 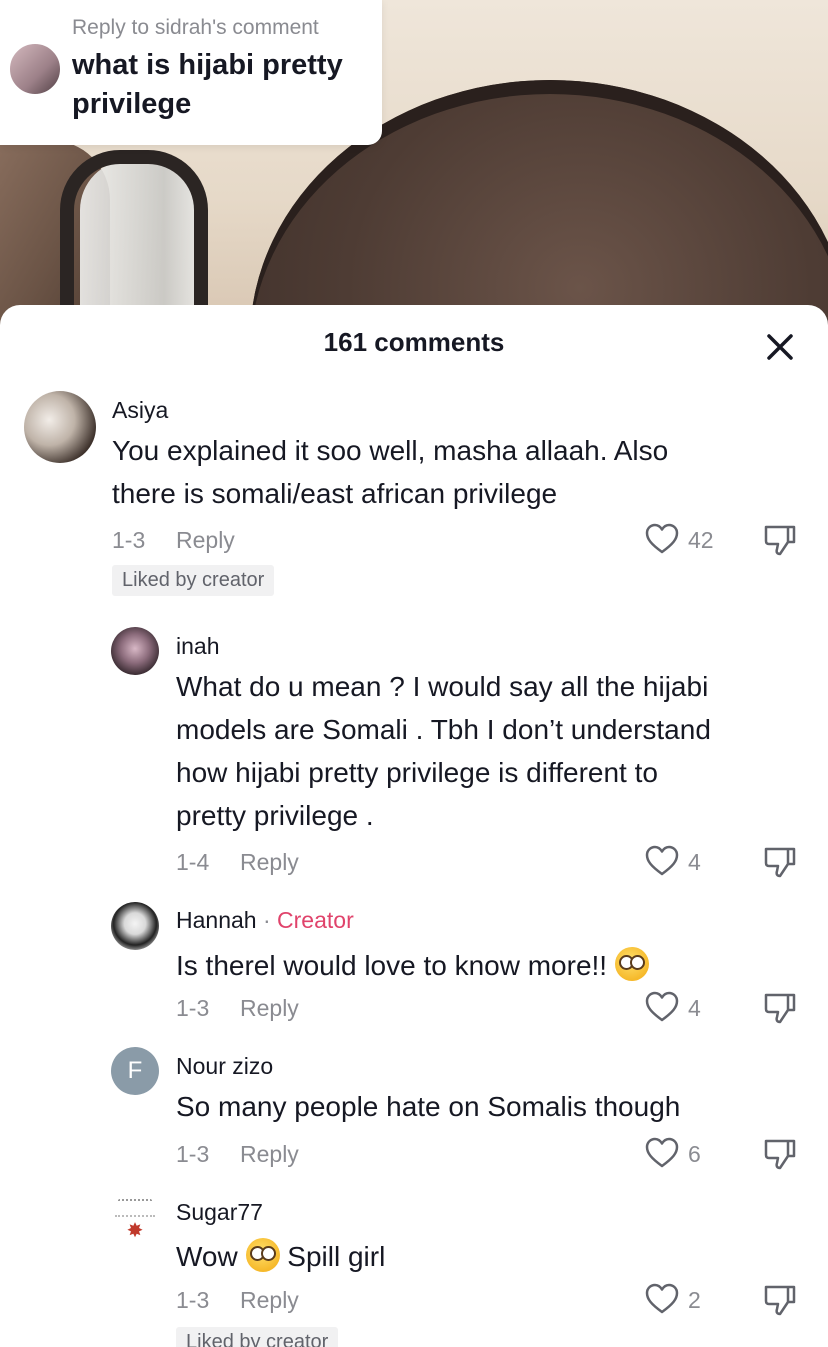 I want to click on maple-leaf-icon: ✸, so click(x=135, y=1230).